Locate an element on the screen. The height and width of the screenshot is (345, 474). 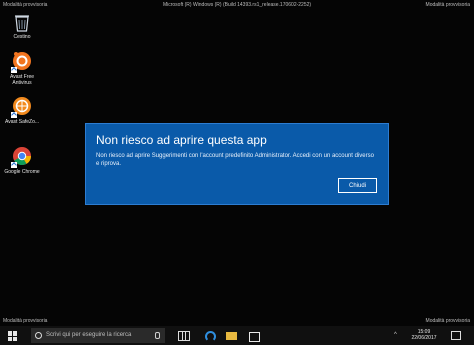
avast-icon is located at coordinates (22, 61).